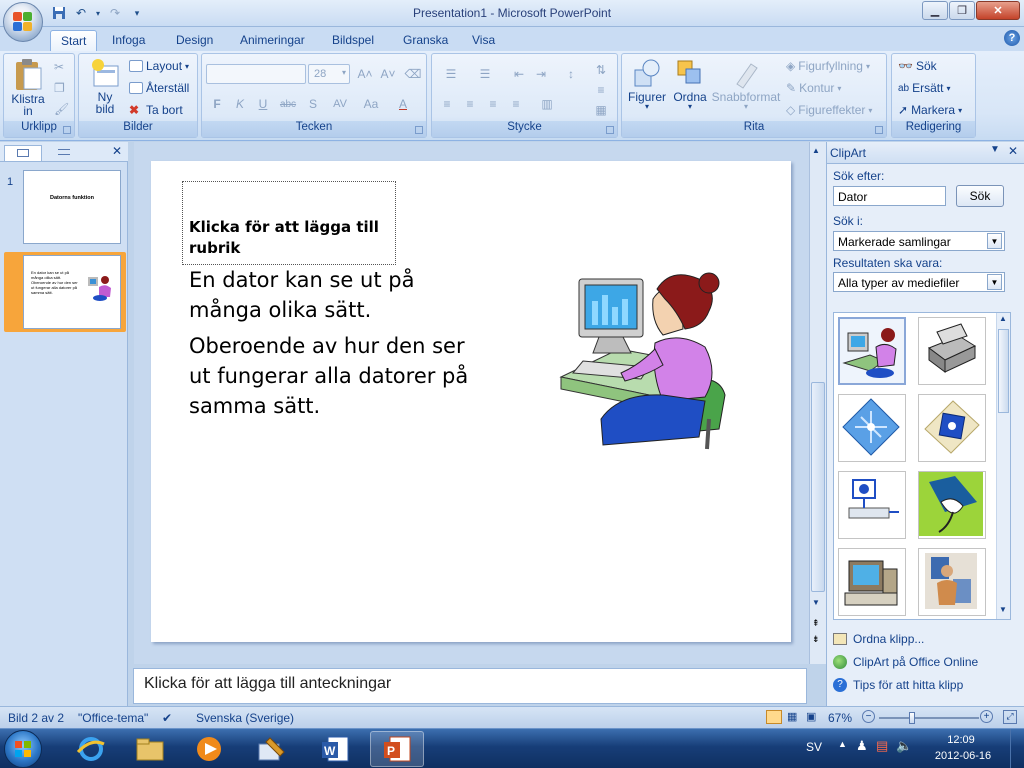 Image resolution: width=1024 pixels, height=768 pixels. Describe the element at coordinates (493, 104) in the screenshot. I see `align-right-icon: ≡` at that location.